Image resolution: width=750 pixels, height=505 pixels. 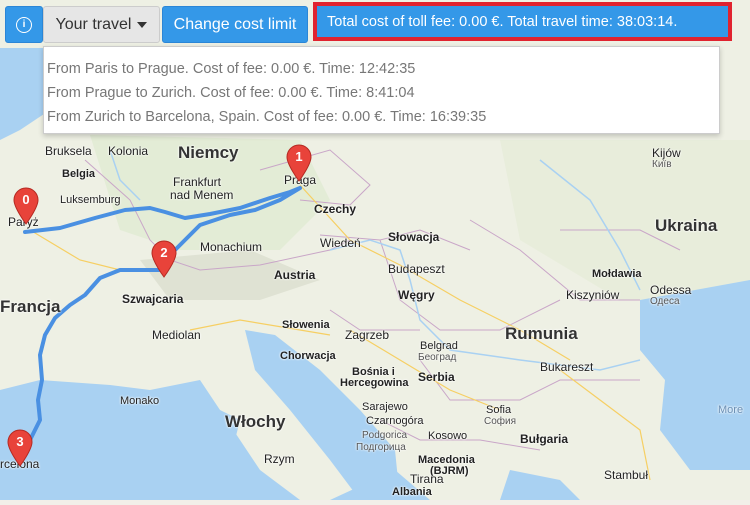 I want to click on label-odessa-cyr: Одеса, so click(x=665, y=301).